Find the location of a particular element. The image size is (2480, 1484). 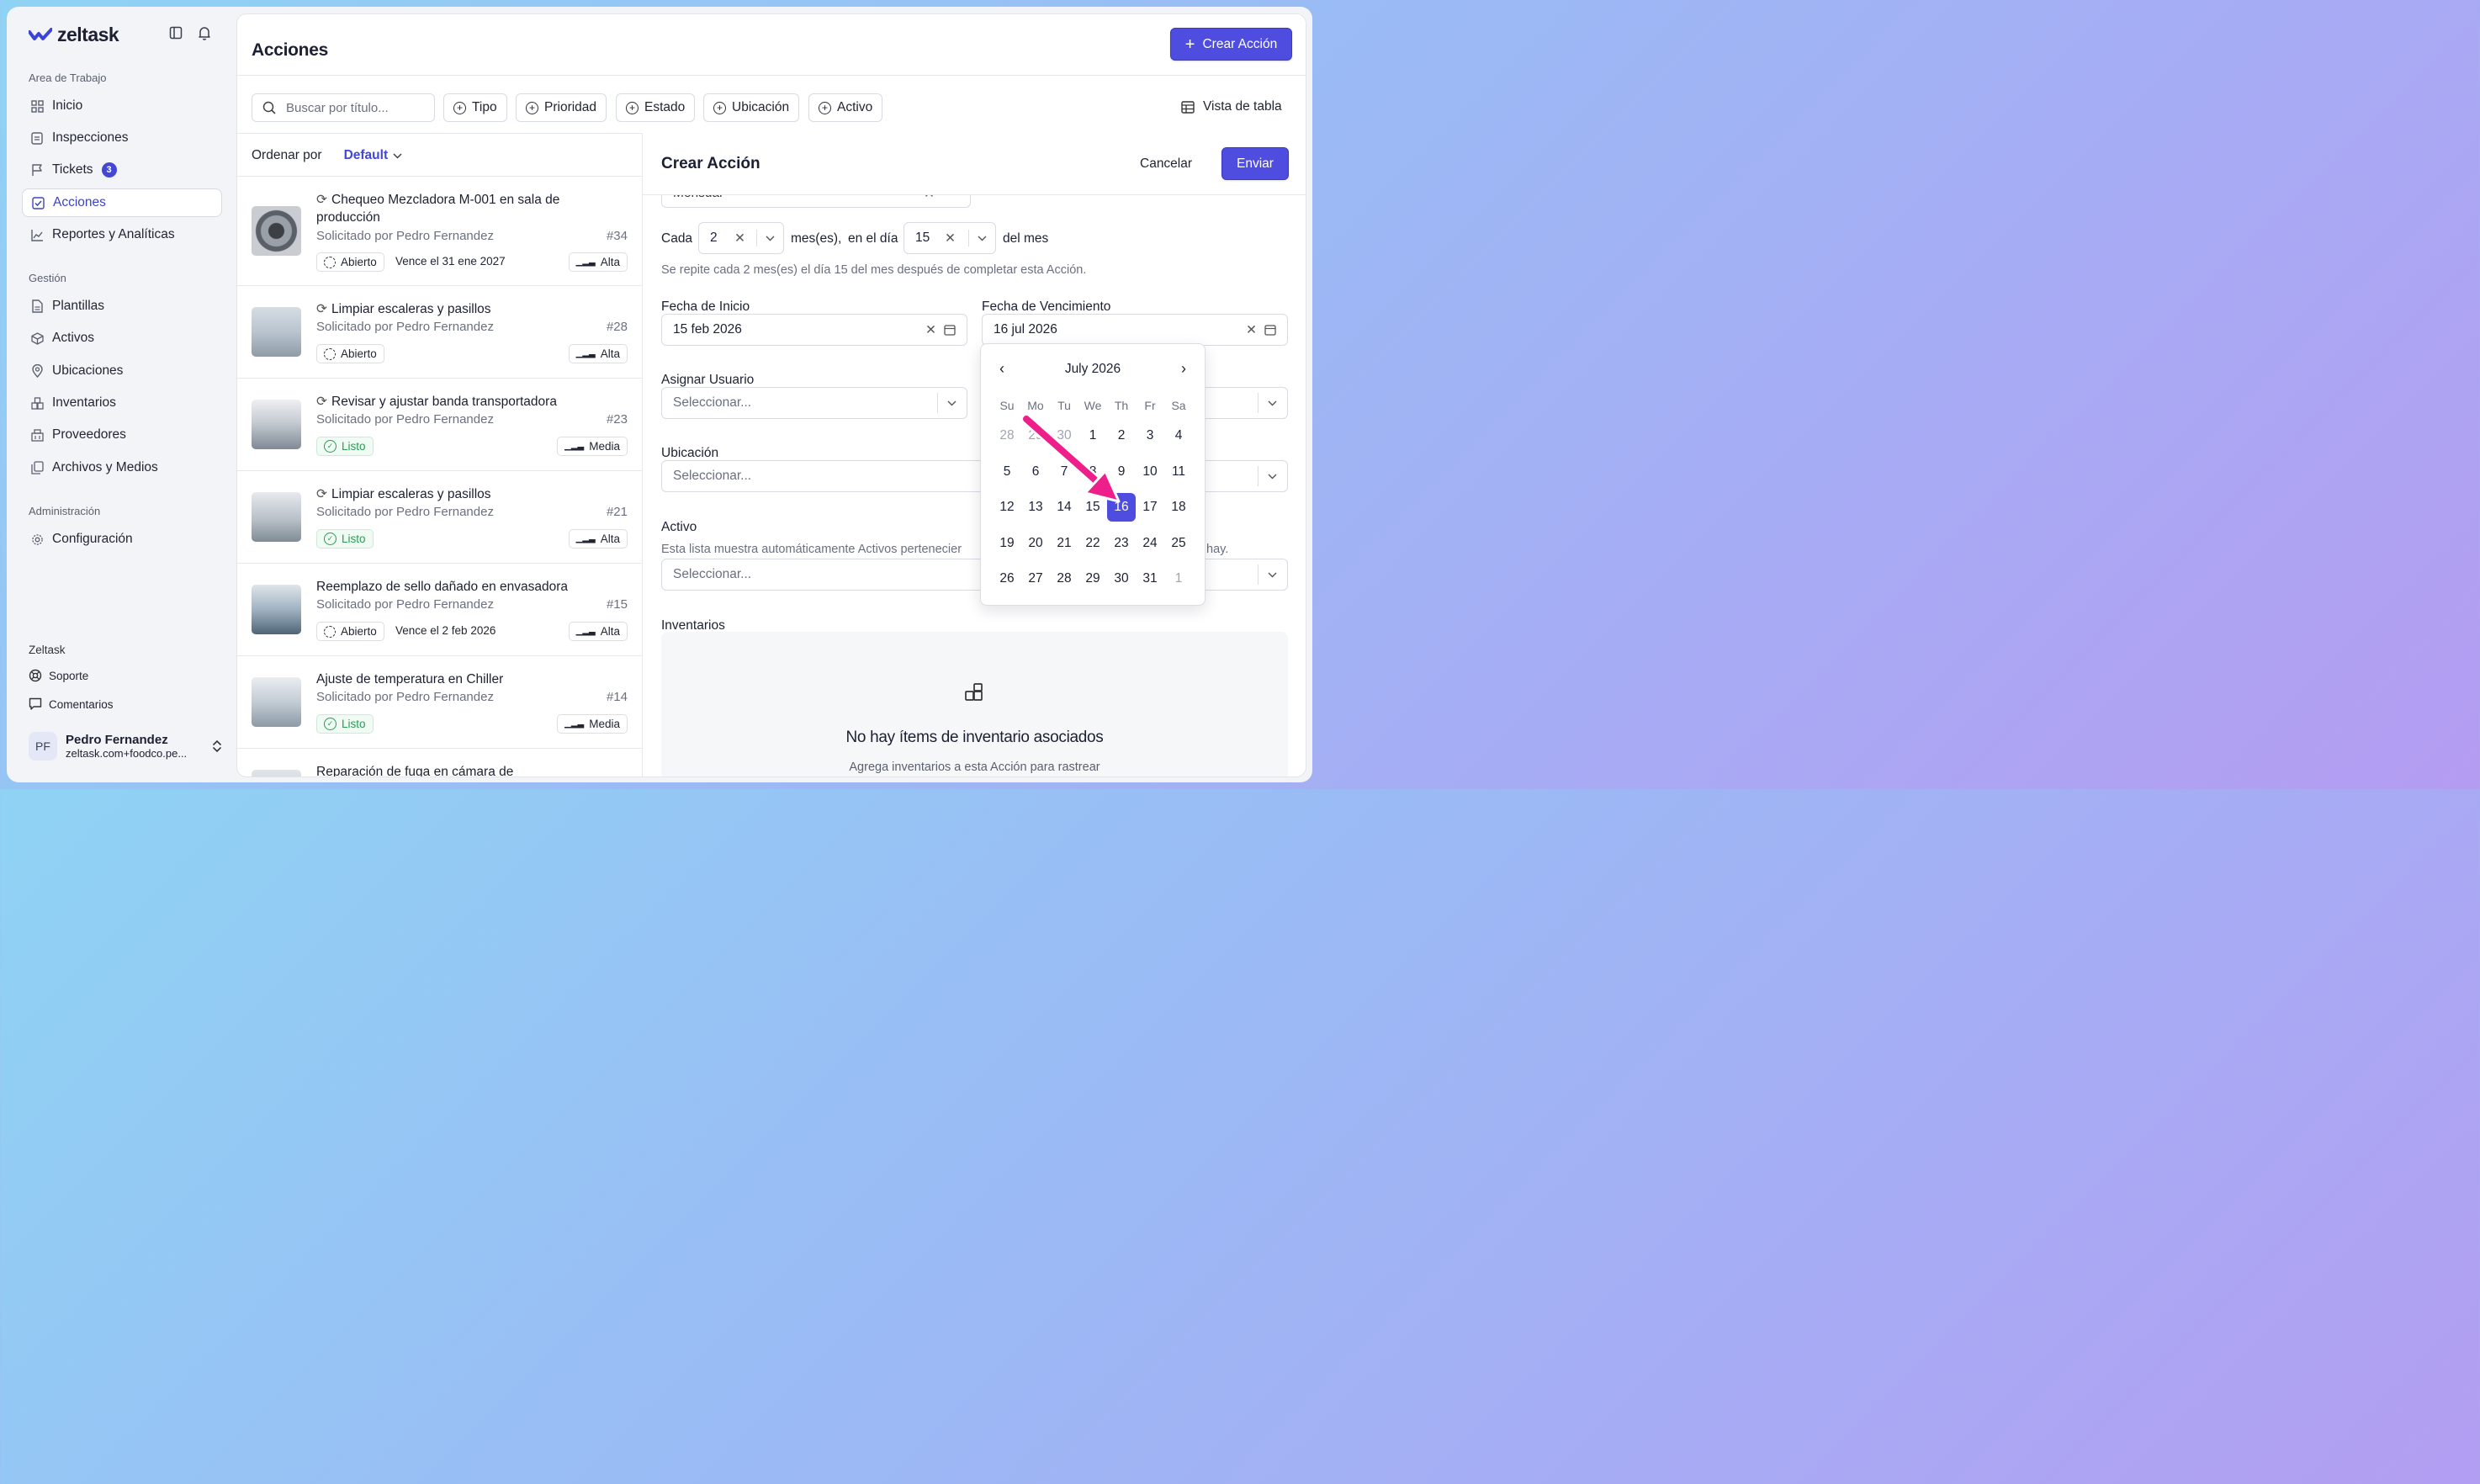

filter-activo: + Activo is located at coordinates (845, 107).